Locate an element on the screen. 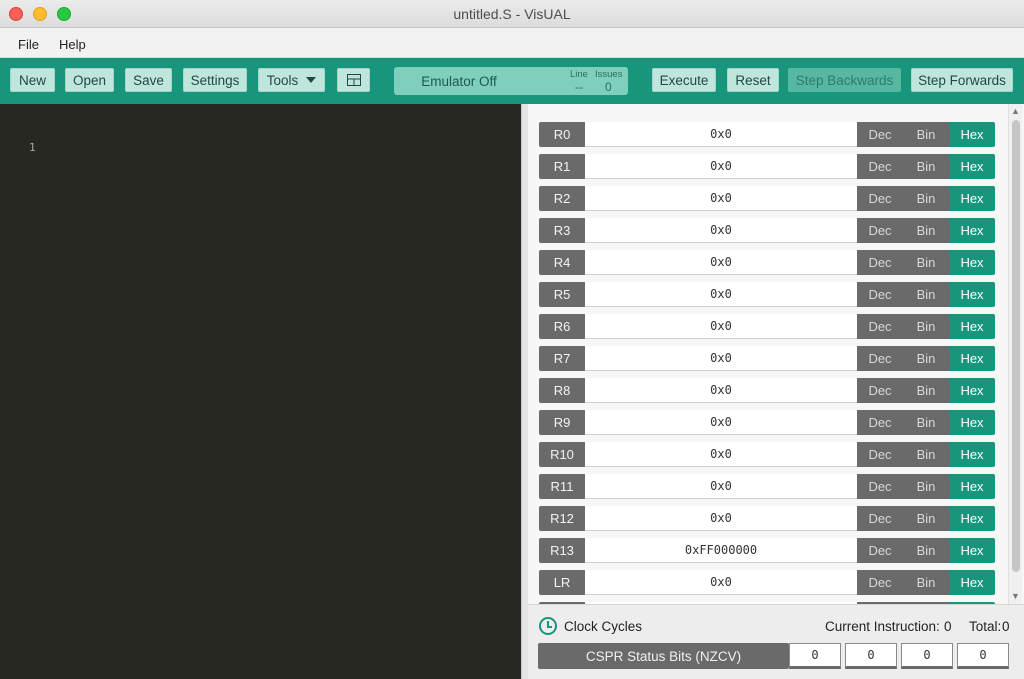 The width and height of the screenshot is (1024, 679). title-bar: untitled.S - VisUAL is located at coordinates (512, 14).